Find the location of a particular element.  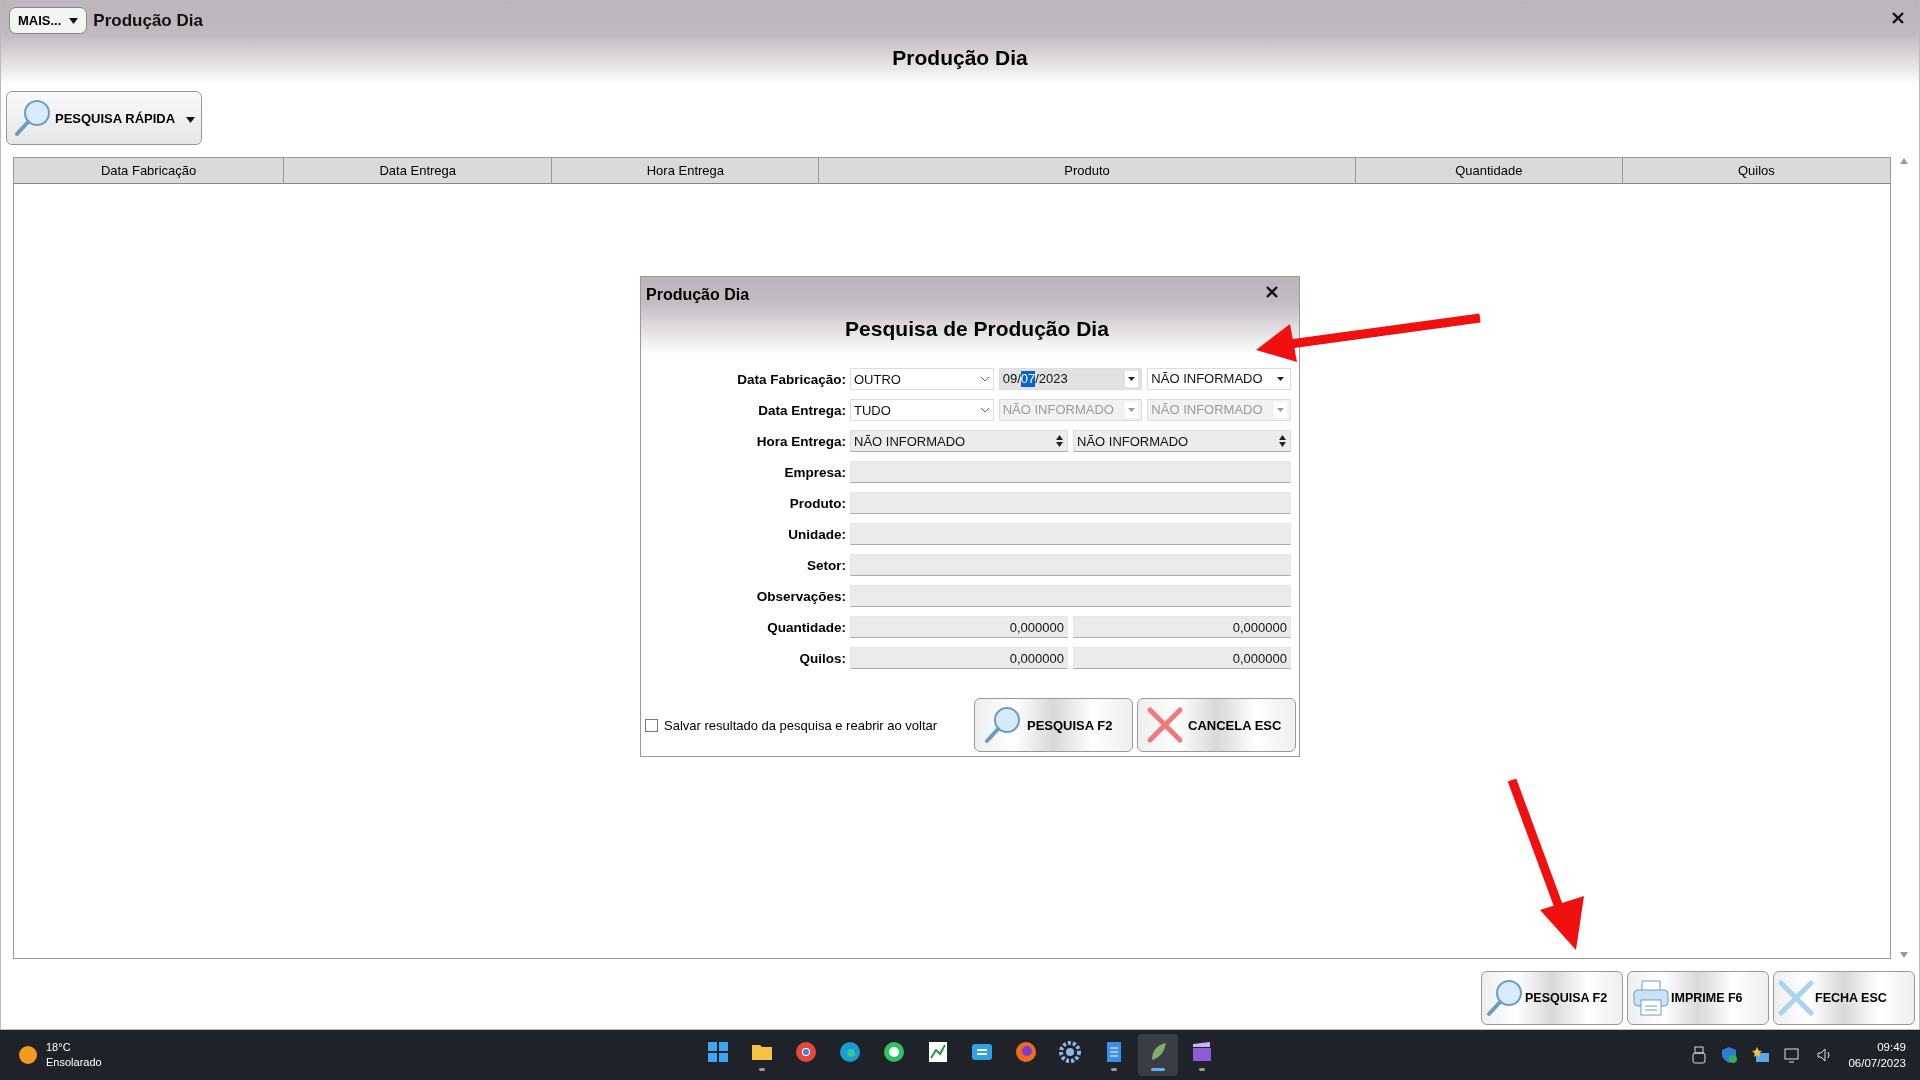

field-label: Hora Entrega: is located at coordinates (800, 441).